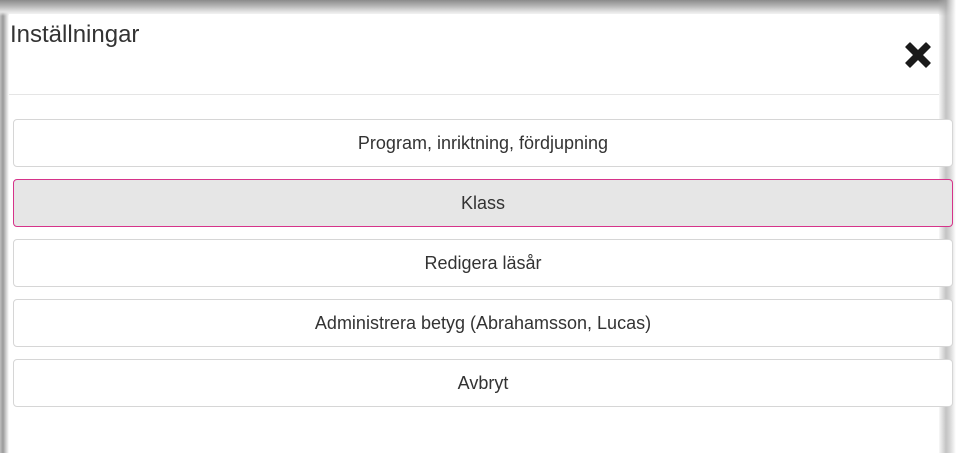 Image resolution: width=956 pixels, height=453 pixels. What do you see at coordinates (483, 203) in the screenshot?
I see `menu-item-klass: Klass` at bounding box center [483, 203].